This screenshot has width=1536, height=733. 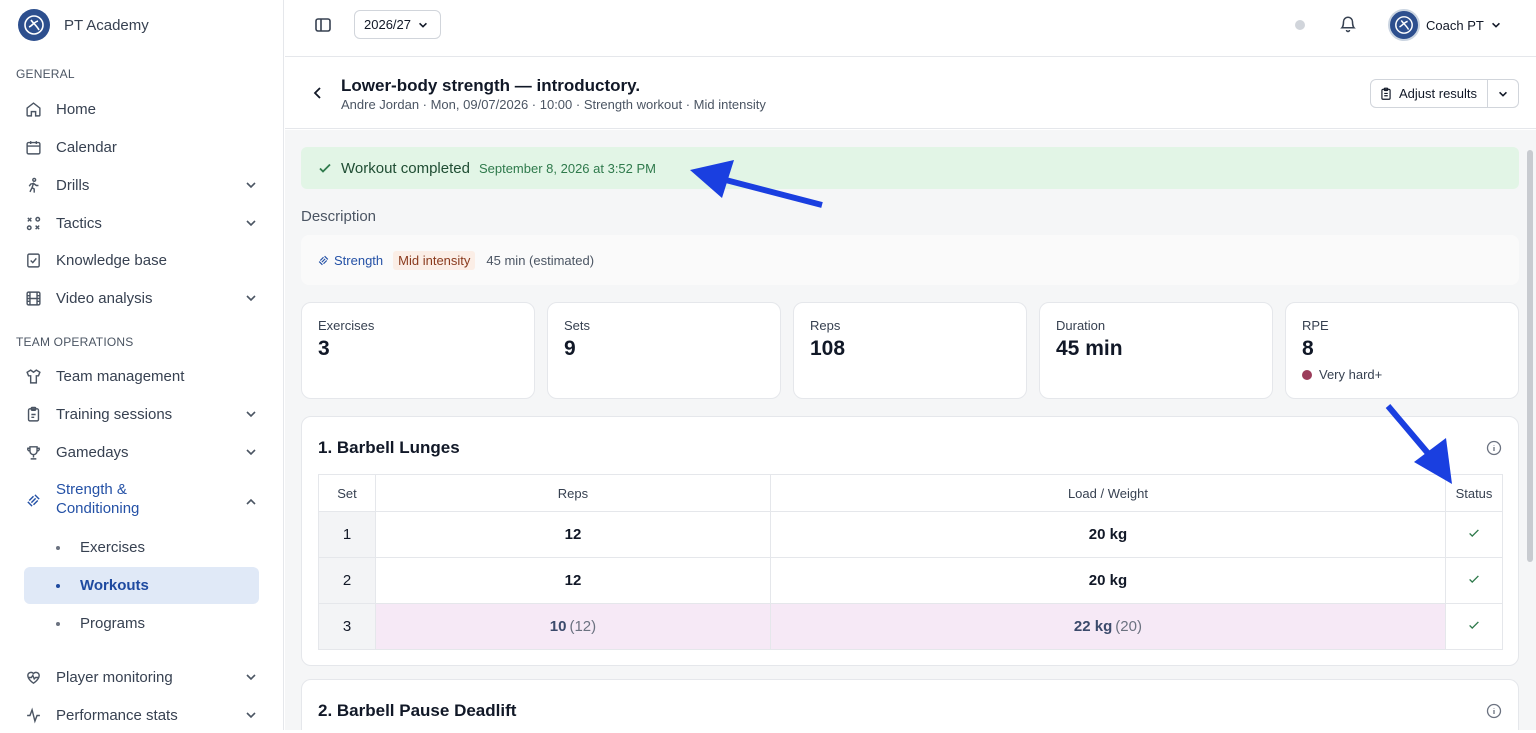 What do you see at coordinates (73, 185) in the screenshot?
I see `sidebar-item-label: Drills` at bounding box center [73, 185].